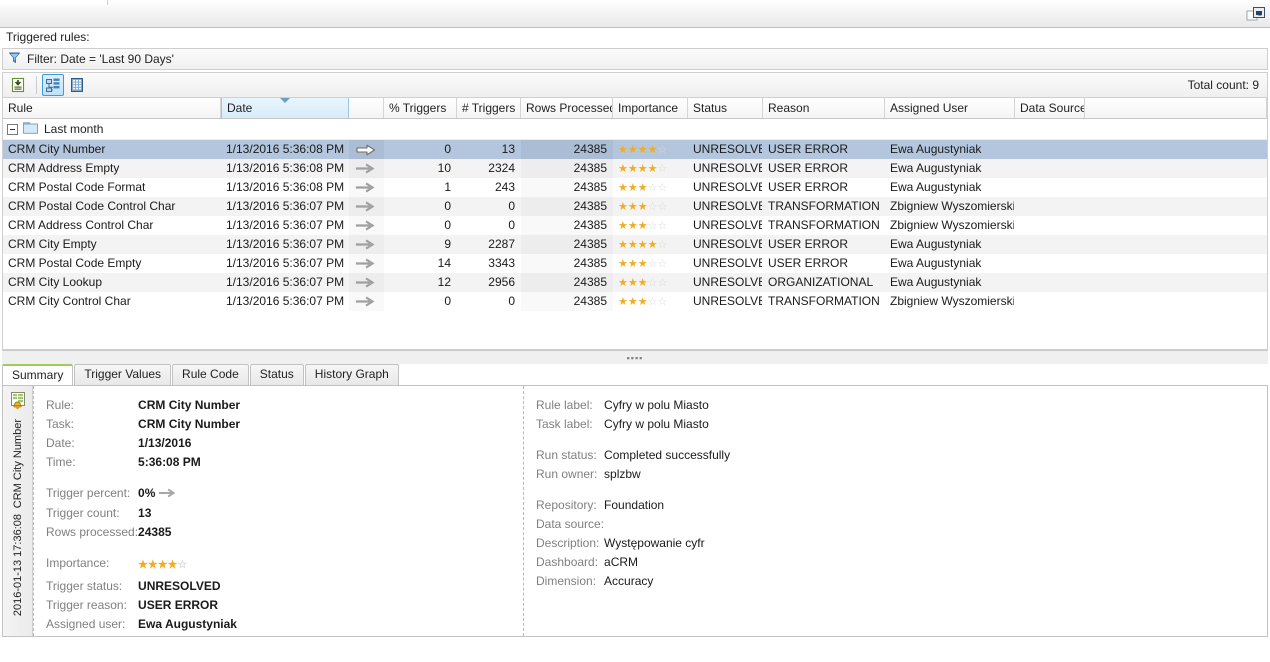 The width and height of the screenshot is (1270, 662). What do you see at coordinates (635, 357) in the screenshot?
I see `horizontal-splitter: ▪▪▪▪` at bounding box center [635, 357].